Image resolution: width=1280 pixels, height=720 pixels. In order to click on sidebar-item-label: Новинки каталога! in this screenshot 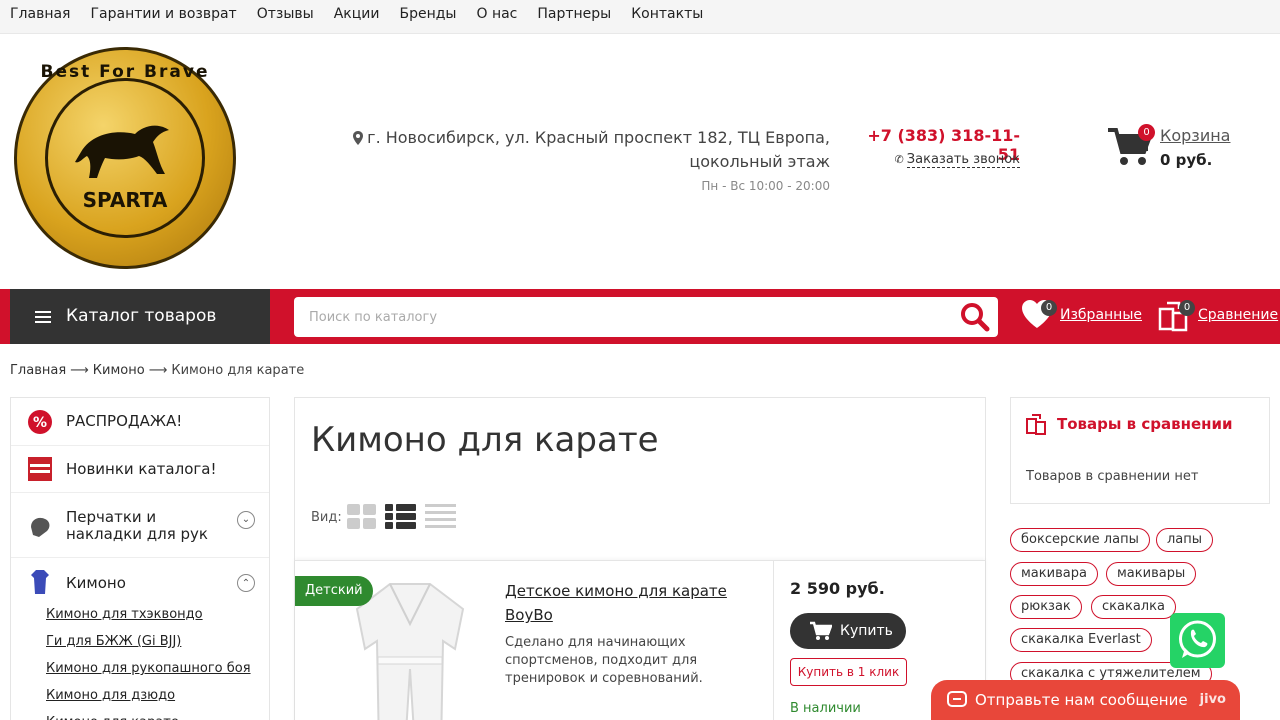, I will do `click(141, 469)`.